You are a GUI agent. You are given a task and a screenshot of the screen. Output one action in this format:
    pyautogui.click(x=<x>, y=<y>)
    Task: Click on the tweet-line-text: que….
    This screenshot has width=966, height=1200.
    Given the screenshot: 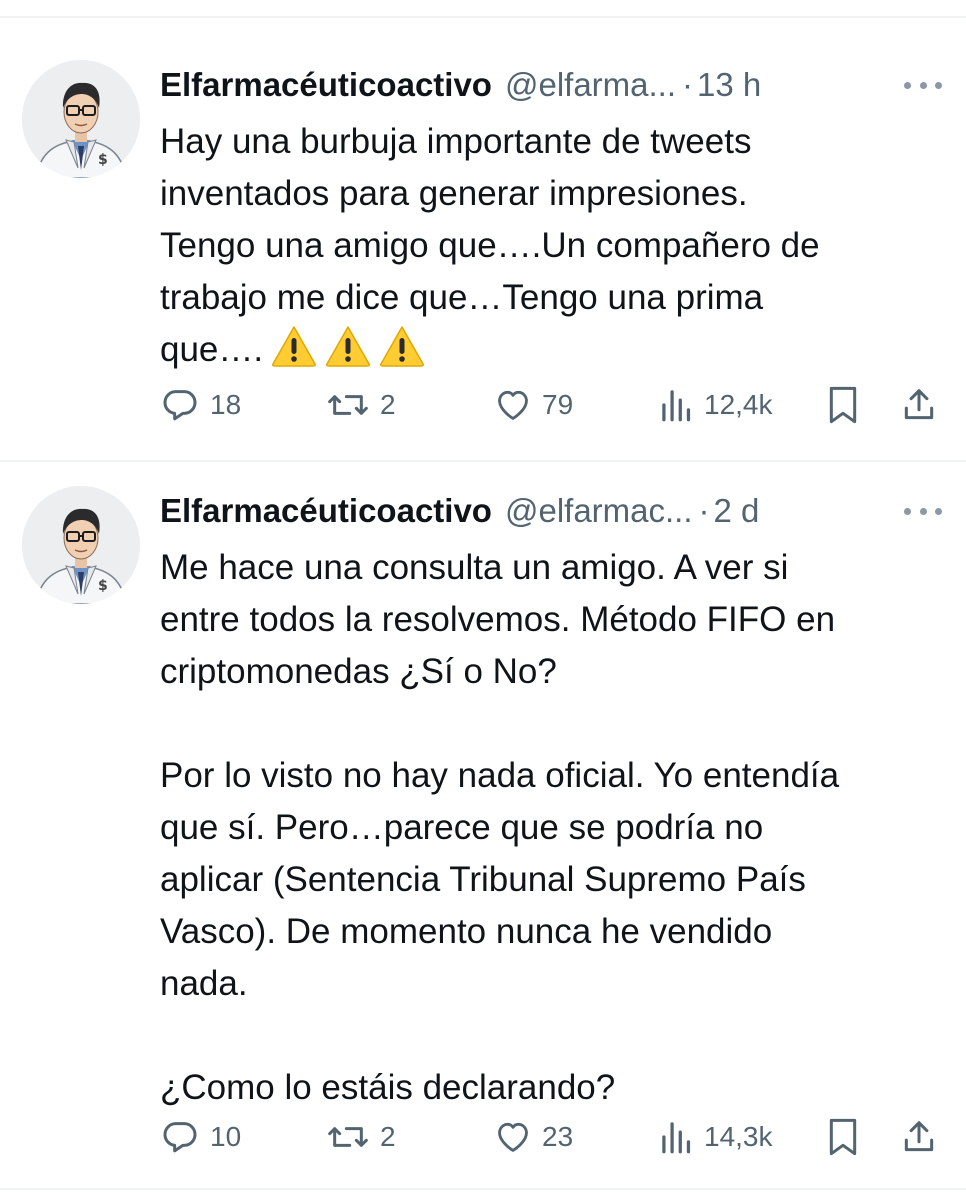 What is the action you would take?
    pyautogui.click(x=212, y=349)
    